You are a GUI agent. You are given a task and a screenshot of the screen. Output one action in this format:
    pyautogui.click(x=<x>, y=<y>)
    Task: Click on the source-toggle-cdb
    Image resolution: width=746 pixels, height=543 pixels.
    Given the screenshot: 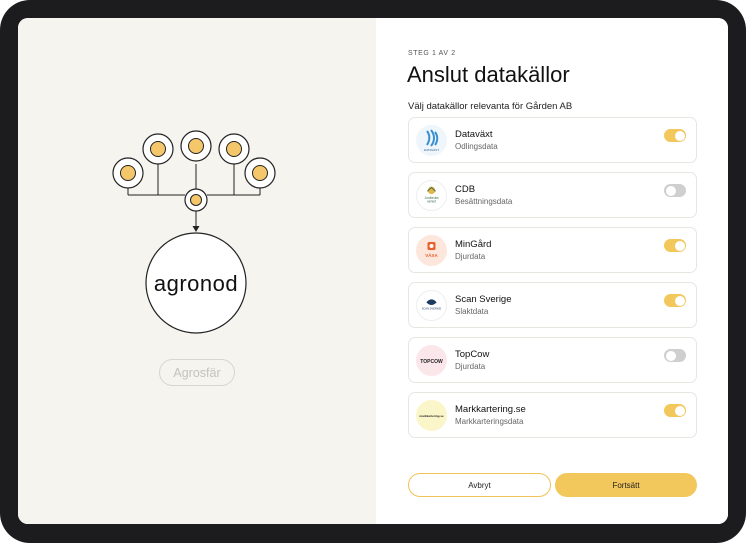 What is the action you would take?
    pyautogui.click(x=675, y=190)
    